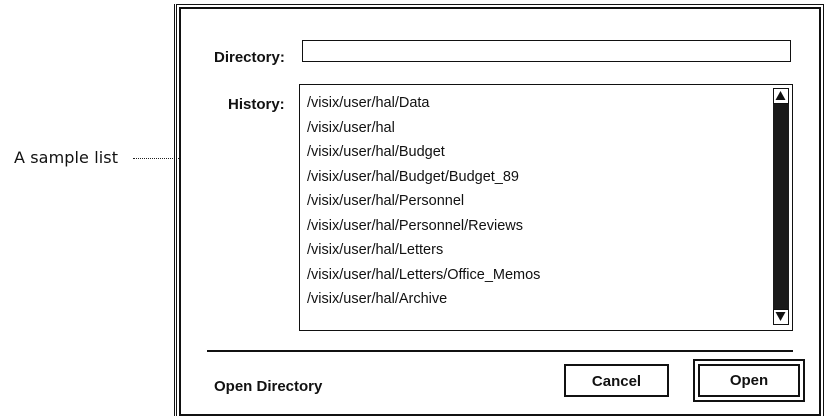  I want to click on scroll-down-arrow-icon, so click(781, 317).